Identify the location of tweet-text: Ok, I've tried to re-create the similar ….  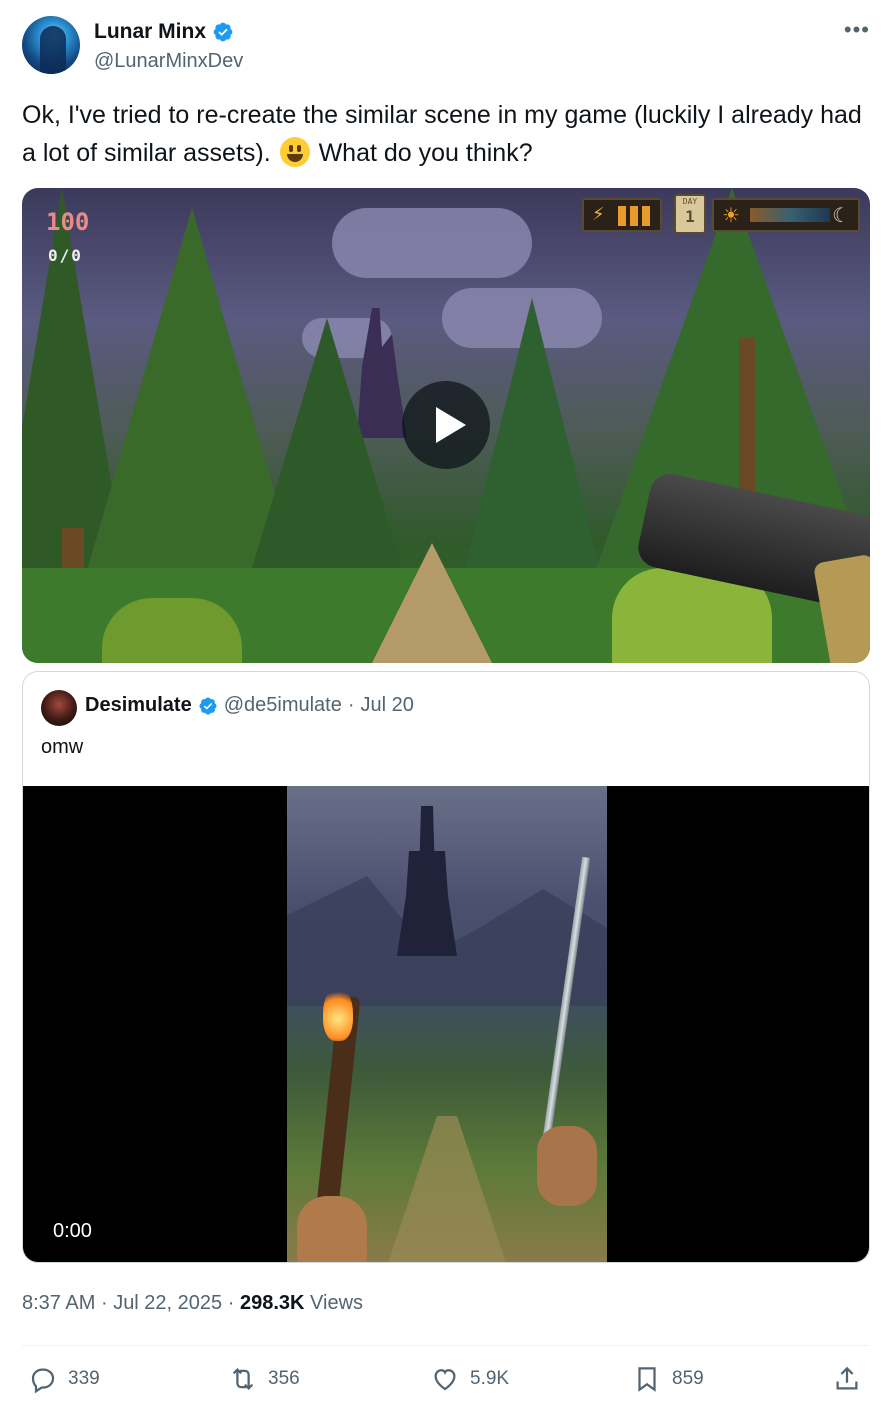
(446, 134).